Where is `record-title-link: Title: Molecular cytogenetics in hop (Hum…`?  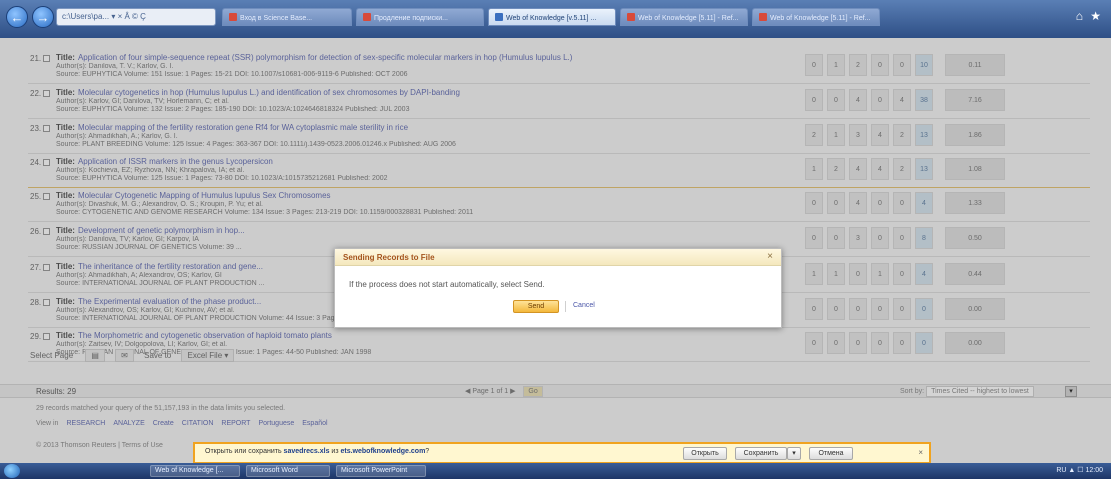 record-title-link: Title: Molecular cytogenetics in hop (Hum… is located at coordinates (426, 92).